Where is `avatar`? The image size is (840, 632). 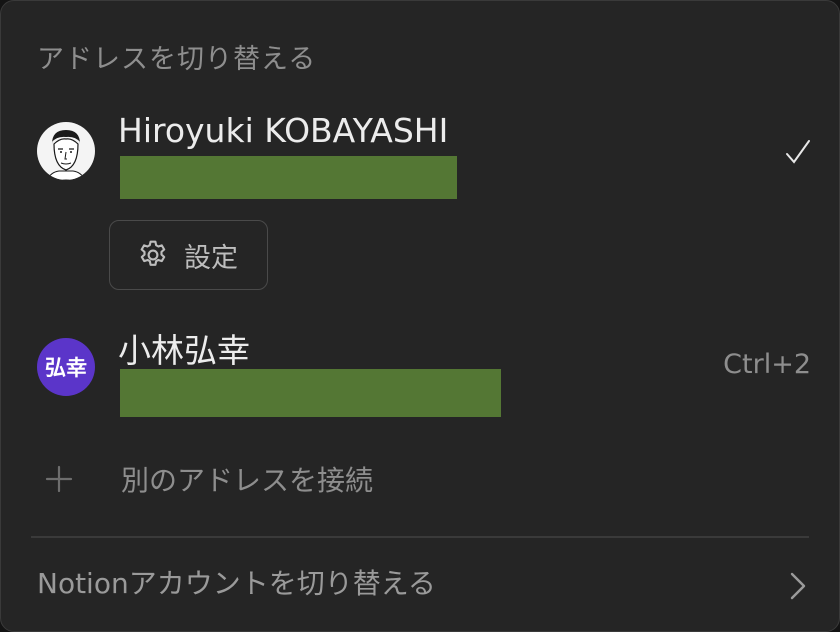
avatar is located at coordinates (66, 151).